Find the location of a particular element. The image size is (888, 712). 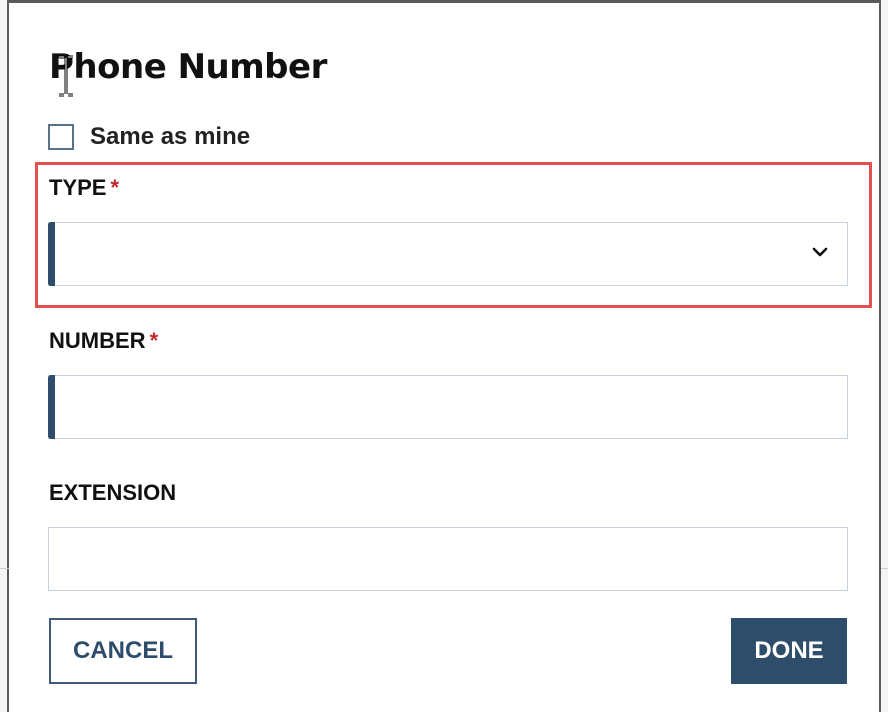

chevron-down-icon is located at coordinates (820, 252).